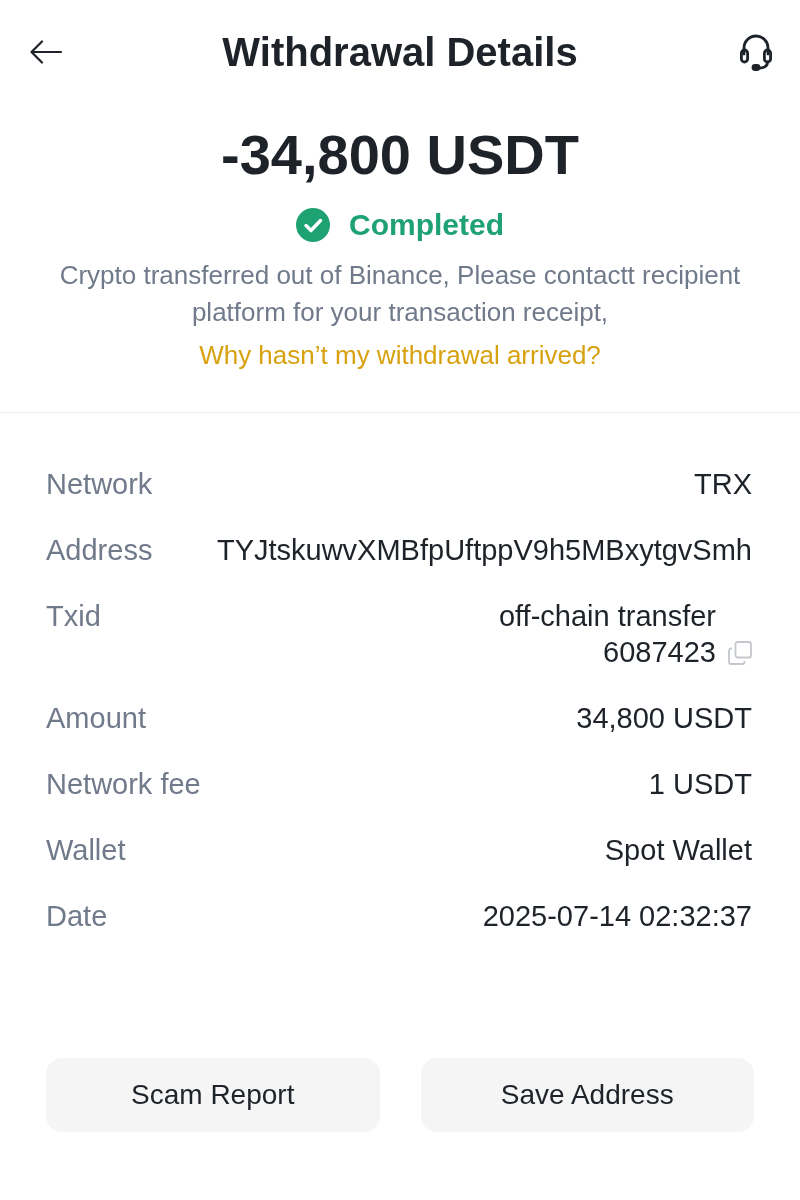 The height and width of the screenshot is (1200, 800). Describe the element at coordinates (617, 916) in the screenshot. I see `field-value: 2025-07-14 02:32:37` at that location.